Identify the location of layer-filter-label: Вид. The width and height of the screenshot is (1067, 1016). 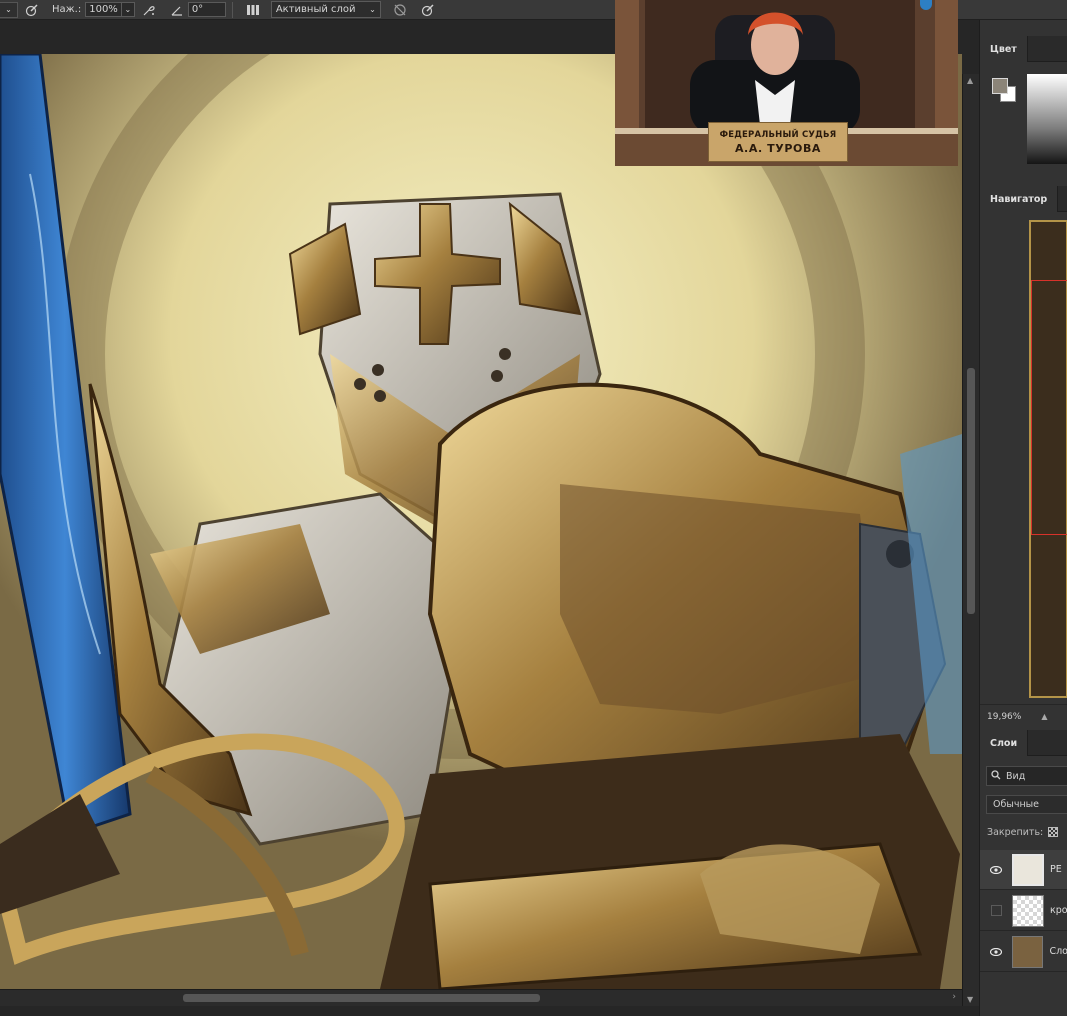
(1016, 776).